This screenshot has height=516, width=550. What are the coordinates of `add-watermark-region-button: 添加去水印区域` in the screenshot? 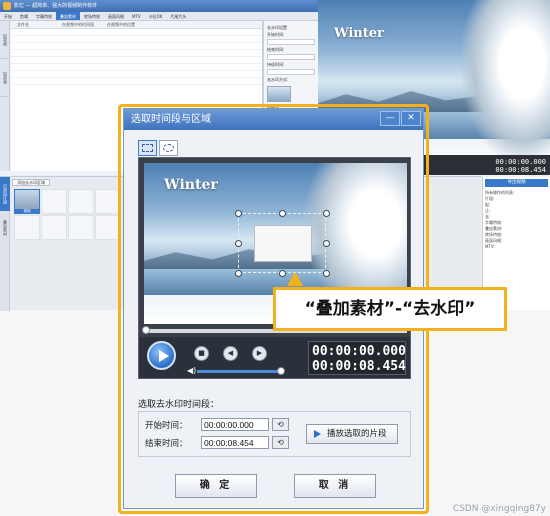 It's located at (31, 182).